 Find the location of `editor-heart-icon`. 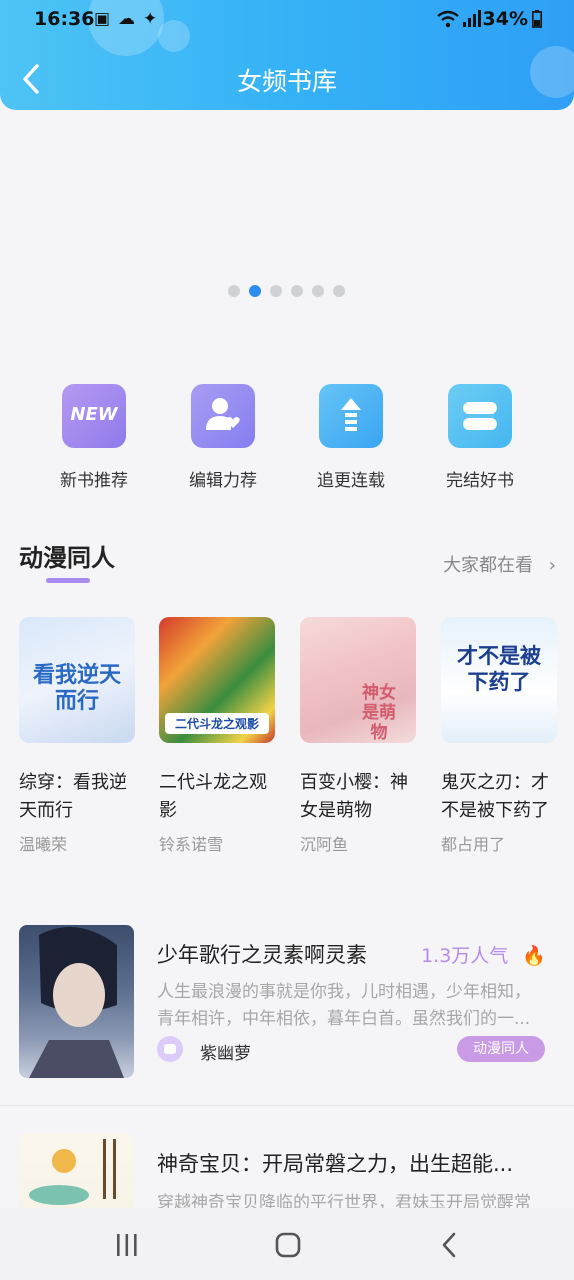

editor-heart-icon is located at coordinates (223, 416).